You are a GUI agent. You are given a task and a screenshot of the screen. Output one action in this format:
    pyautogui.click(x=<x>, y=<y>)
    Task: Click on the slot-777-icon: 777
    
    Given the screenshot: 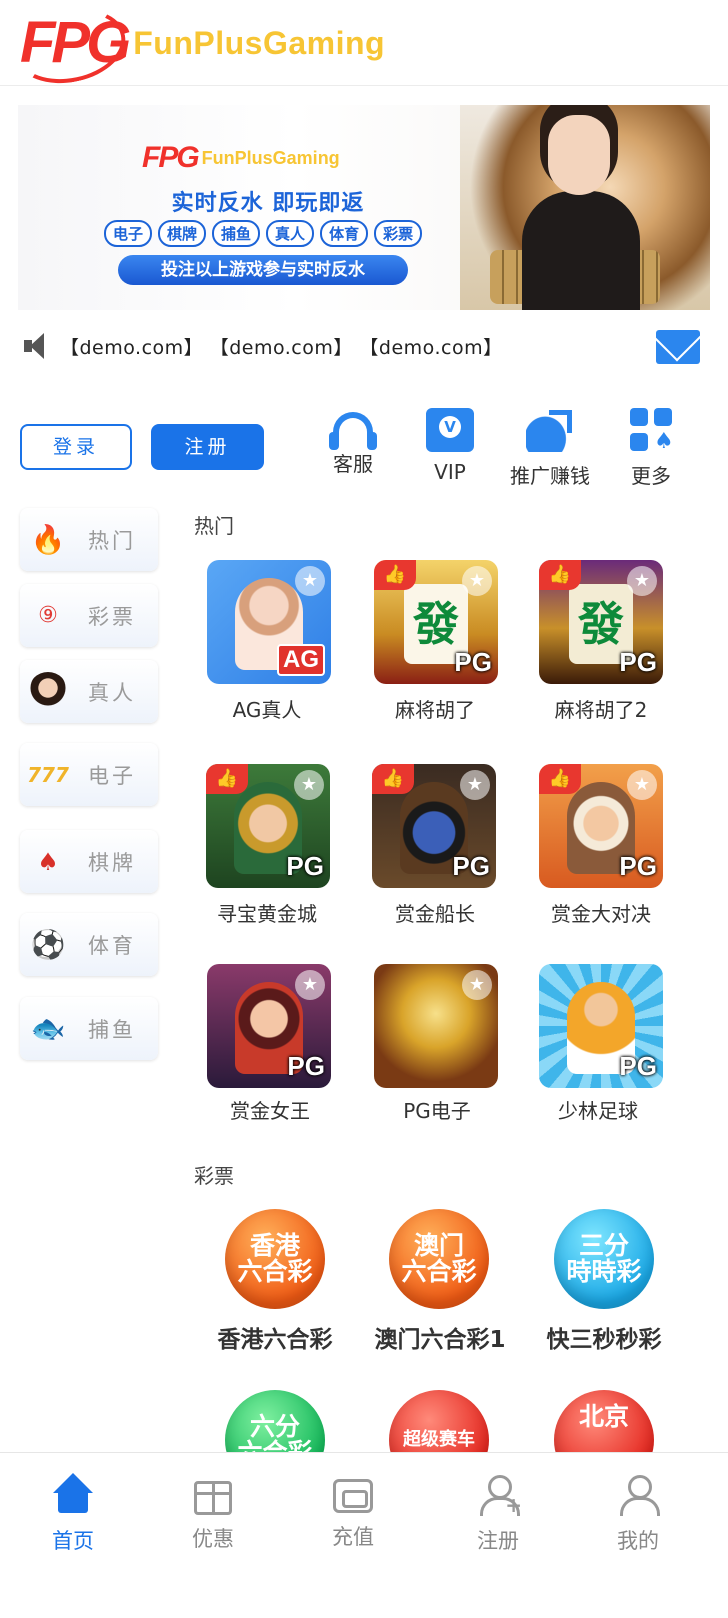 What is the action you would take?
    pyautogui.click(x=48, y=774)
    